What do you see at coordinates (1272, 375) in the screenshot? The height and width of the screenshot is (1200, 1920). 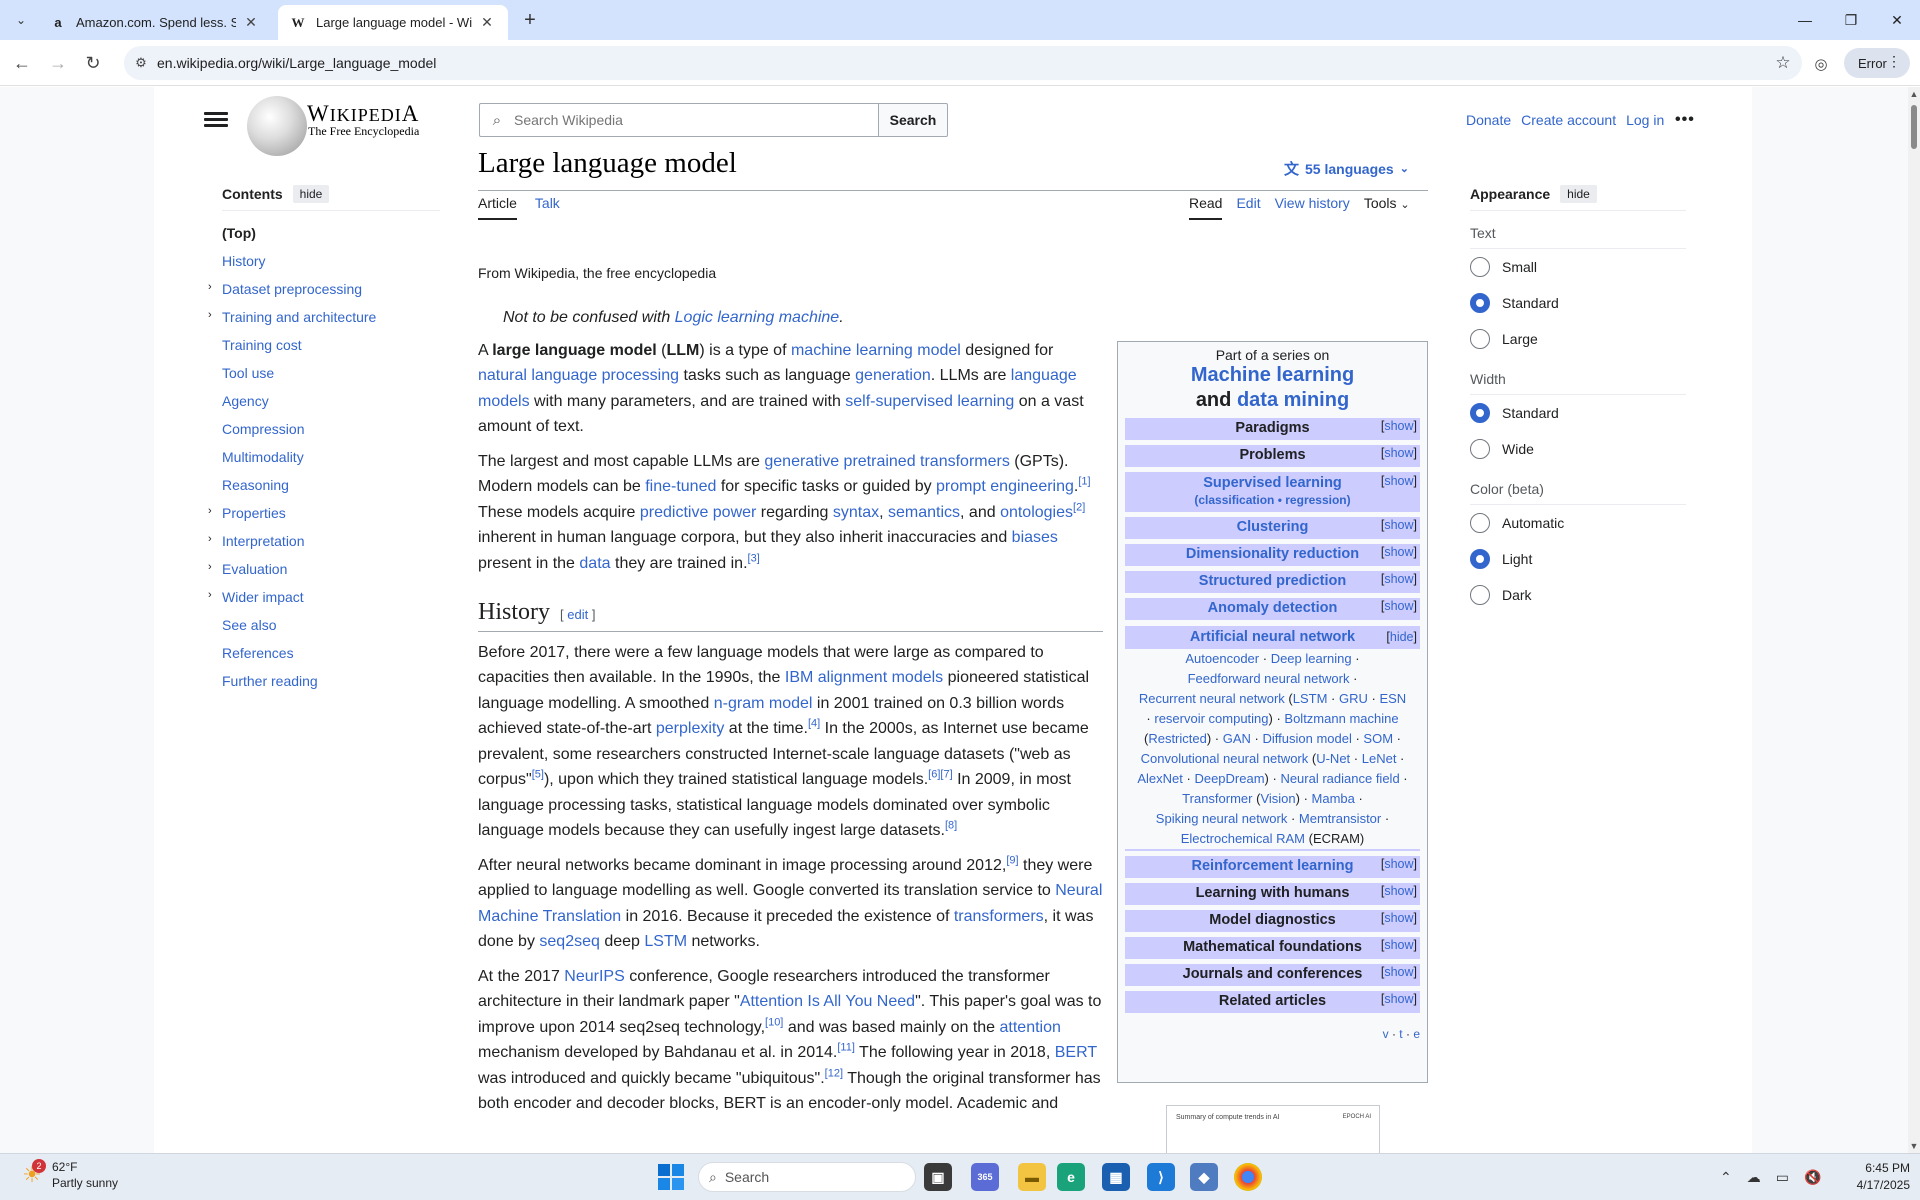 I see `sidebar-title-link: Machine learning` at bounding box center [1272, 375].